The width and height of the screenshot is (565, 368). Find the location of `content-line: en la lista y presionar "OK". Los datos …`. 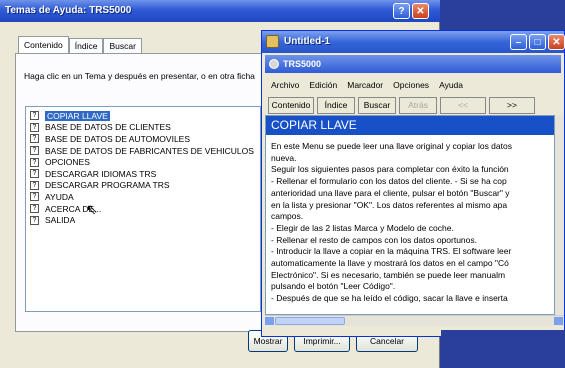

content-line: en la lista y presionar "OK". Los datos … is located at coordinates (389, 204).